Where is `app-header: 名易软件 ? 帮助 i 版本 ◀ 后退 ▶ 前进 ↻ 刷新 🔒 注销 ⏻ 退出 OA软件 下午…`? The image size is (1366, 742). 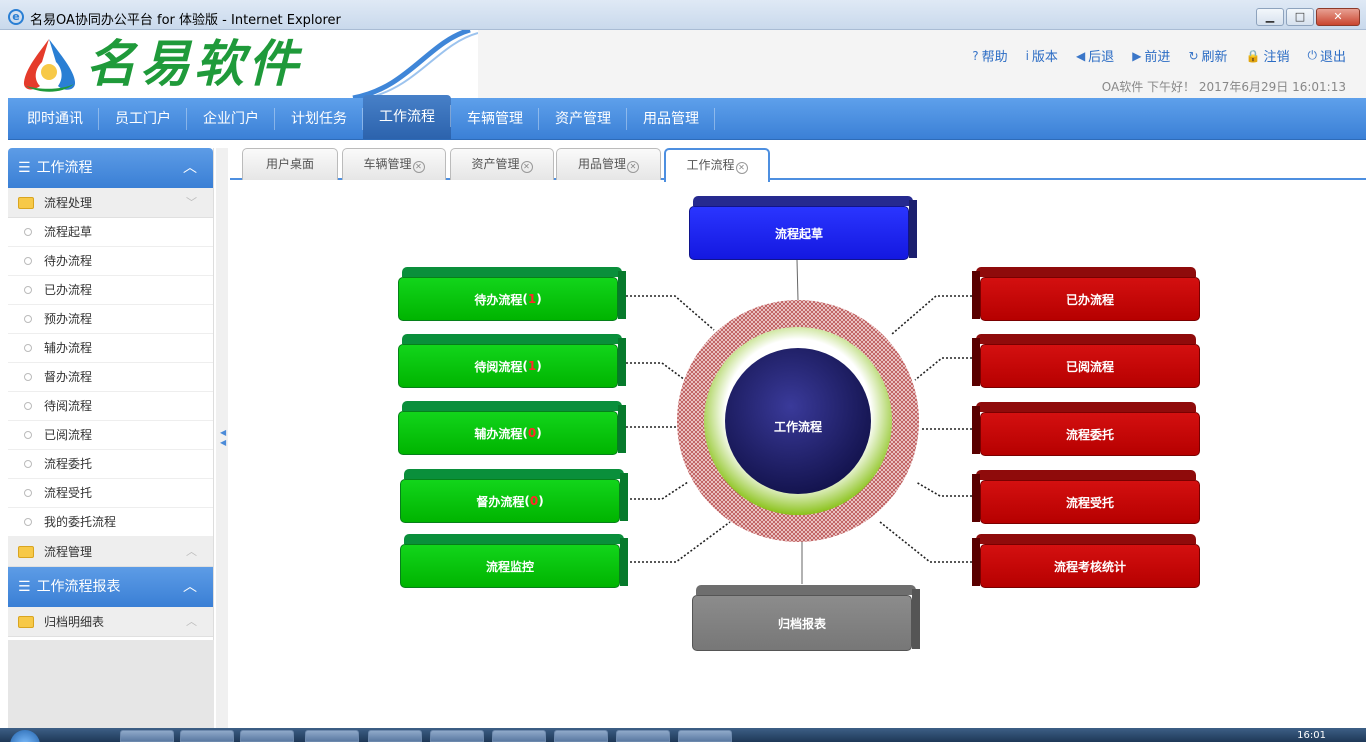
app-header: 名易软件 ? 帮助 i 版本 ◀ 后退 ▶ 前进 ↻ 刷新 🔒 注销 ⏻ 退出 OA软件 下午… is located at coordinates (687, 64).